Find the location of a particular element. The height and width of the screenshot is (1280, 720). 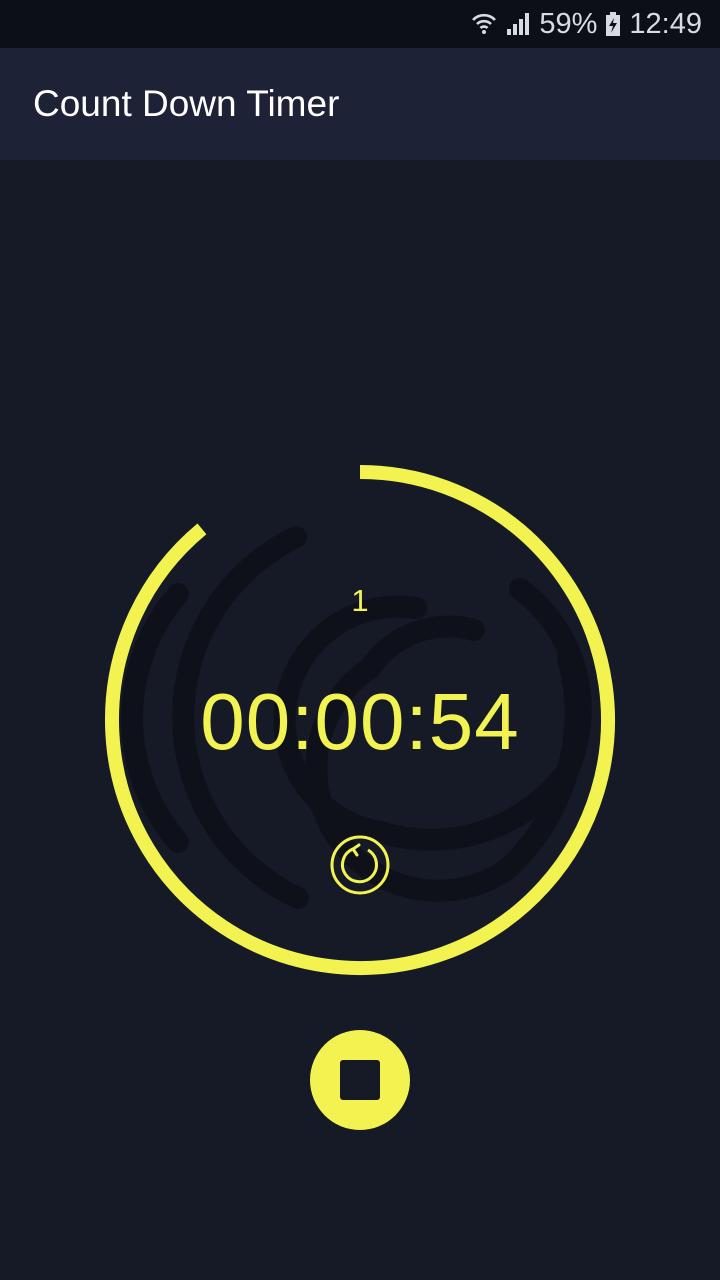

signal-icon is located at coordinates (518, 24).